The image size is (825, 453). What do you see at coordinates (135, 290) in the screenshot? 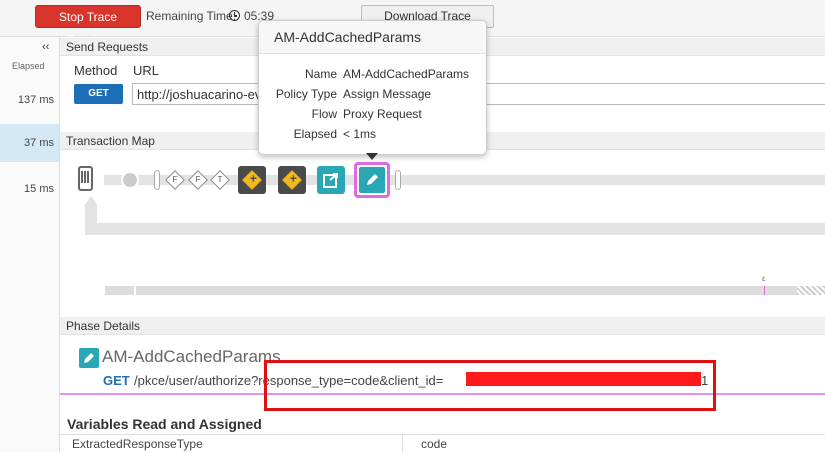
I see `timeline-gap` at bounding box center [135, 290].